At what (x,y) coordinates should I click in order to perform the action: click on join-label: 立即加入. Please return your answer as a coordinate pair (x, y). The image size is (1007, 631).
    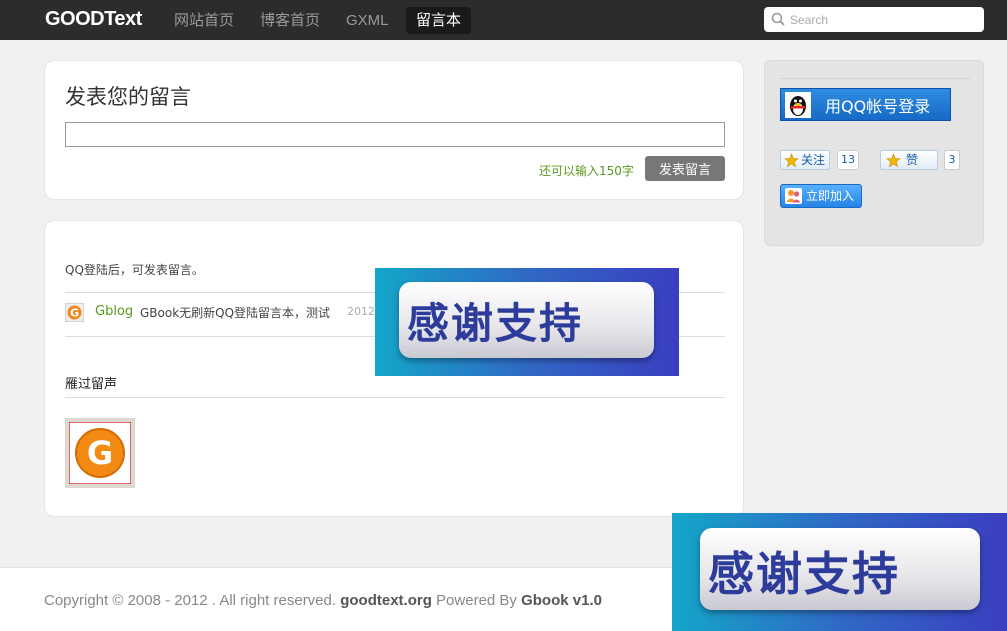
    Looking at the image, I should click on (830, 196).